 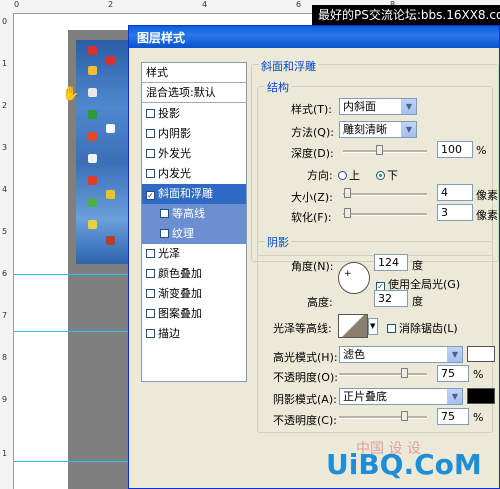 I want to click on effect-item-inner-glow: 内发光, so click(x=194, y=174).